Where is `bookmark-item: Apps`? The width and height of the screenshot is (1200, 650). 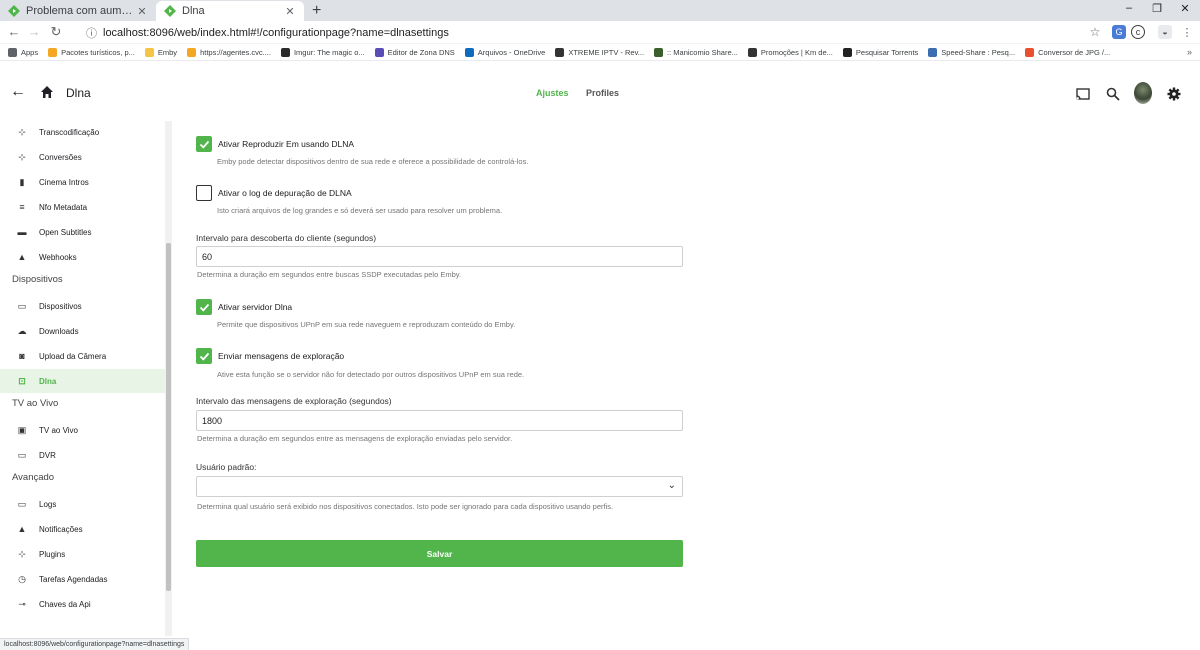 bookmark-item: Apps is located at coordinates (23, 52).